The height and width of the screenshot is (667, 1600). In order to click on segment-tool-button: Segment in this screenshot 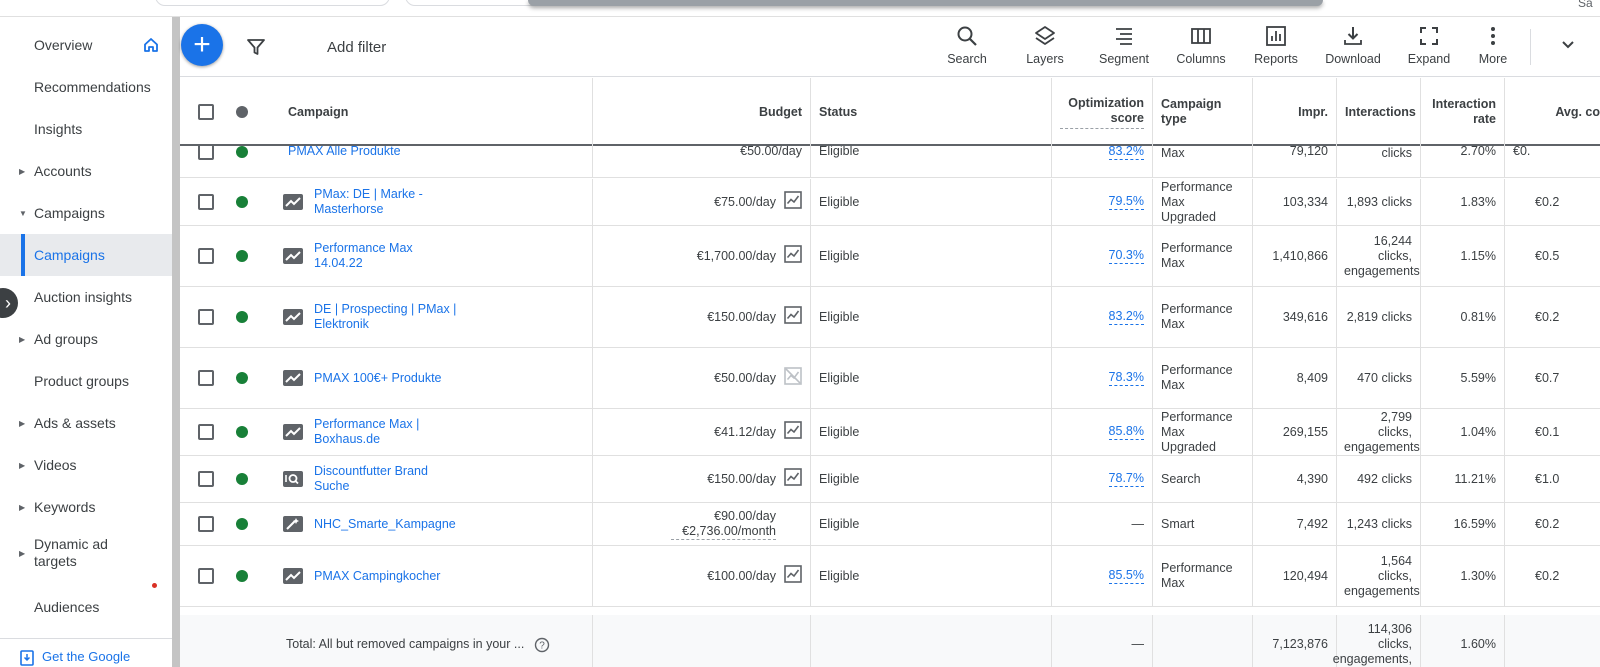, I will do `click(1124, 50)`.